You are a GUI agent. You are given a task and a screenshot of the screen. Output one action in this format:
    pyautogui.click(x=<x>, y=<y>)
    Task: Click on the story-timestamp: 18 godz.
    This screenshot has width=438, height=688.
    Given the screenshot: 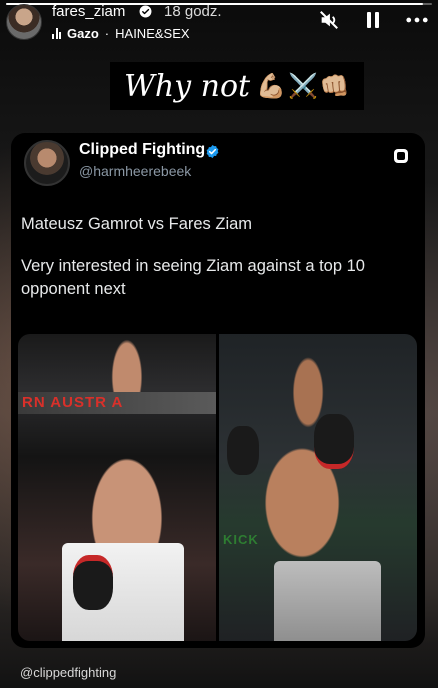 What is the action you would take?
    pyautogui.click(x=193, y=11)
    